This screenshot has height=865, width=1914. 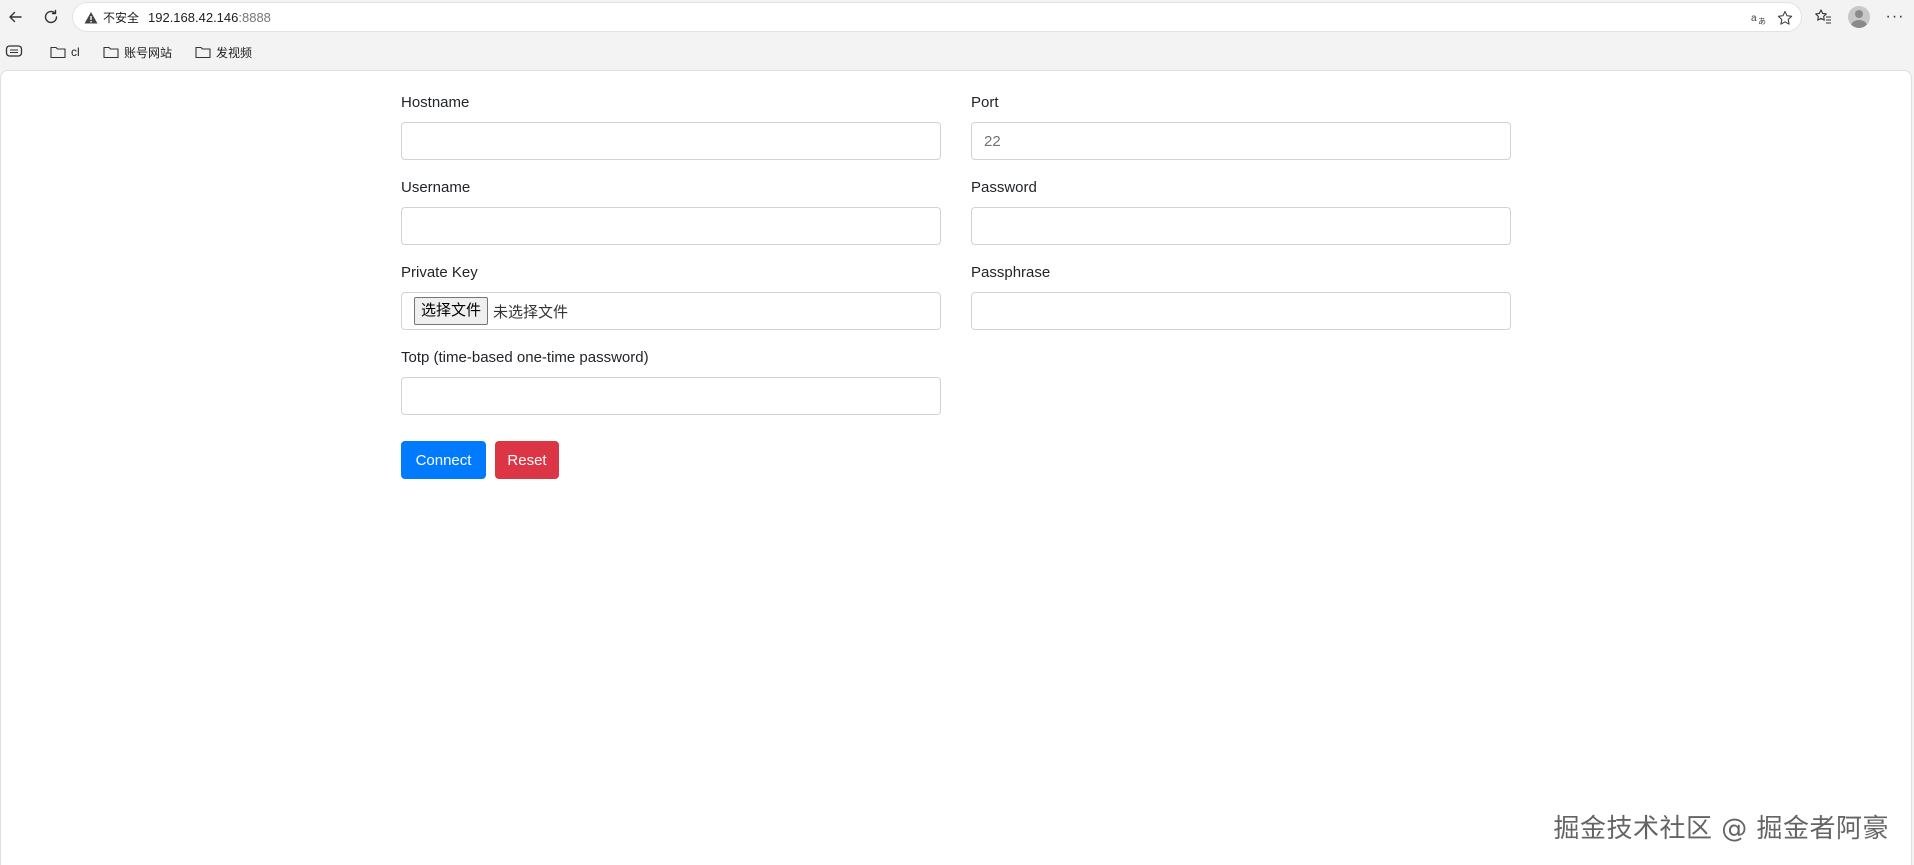 I want to click on back-icon, so click(x=15, y=17).